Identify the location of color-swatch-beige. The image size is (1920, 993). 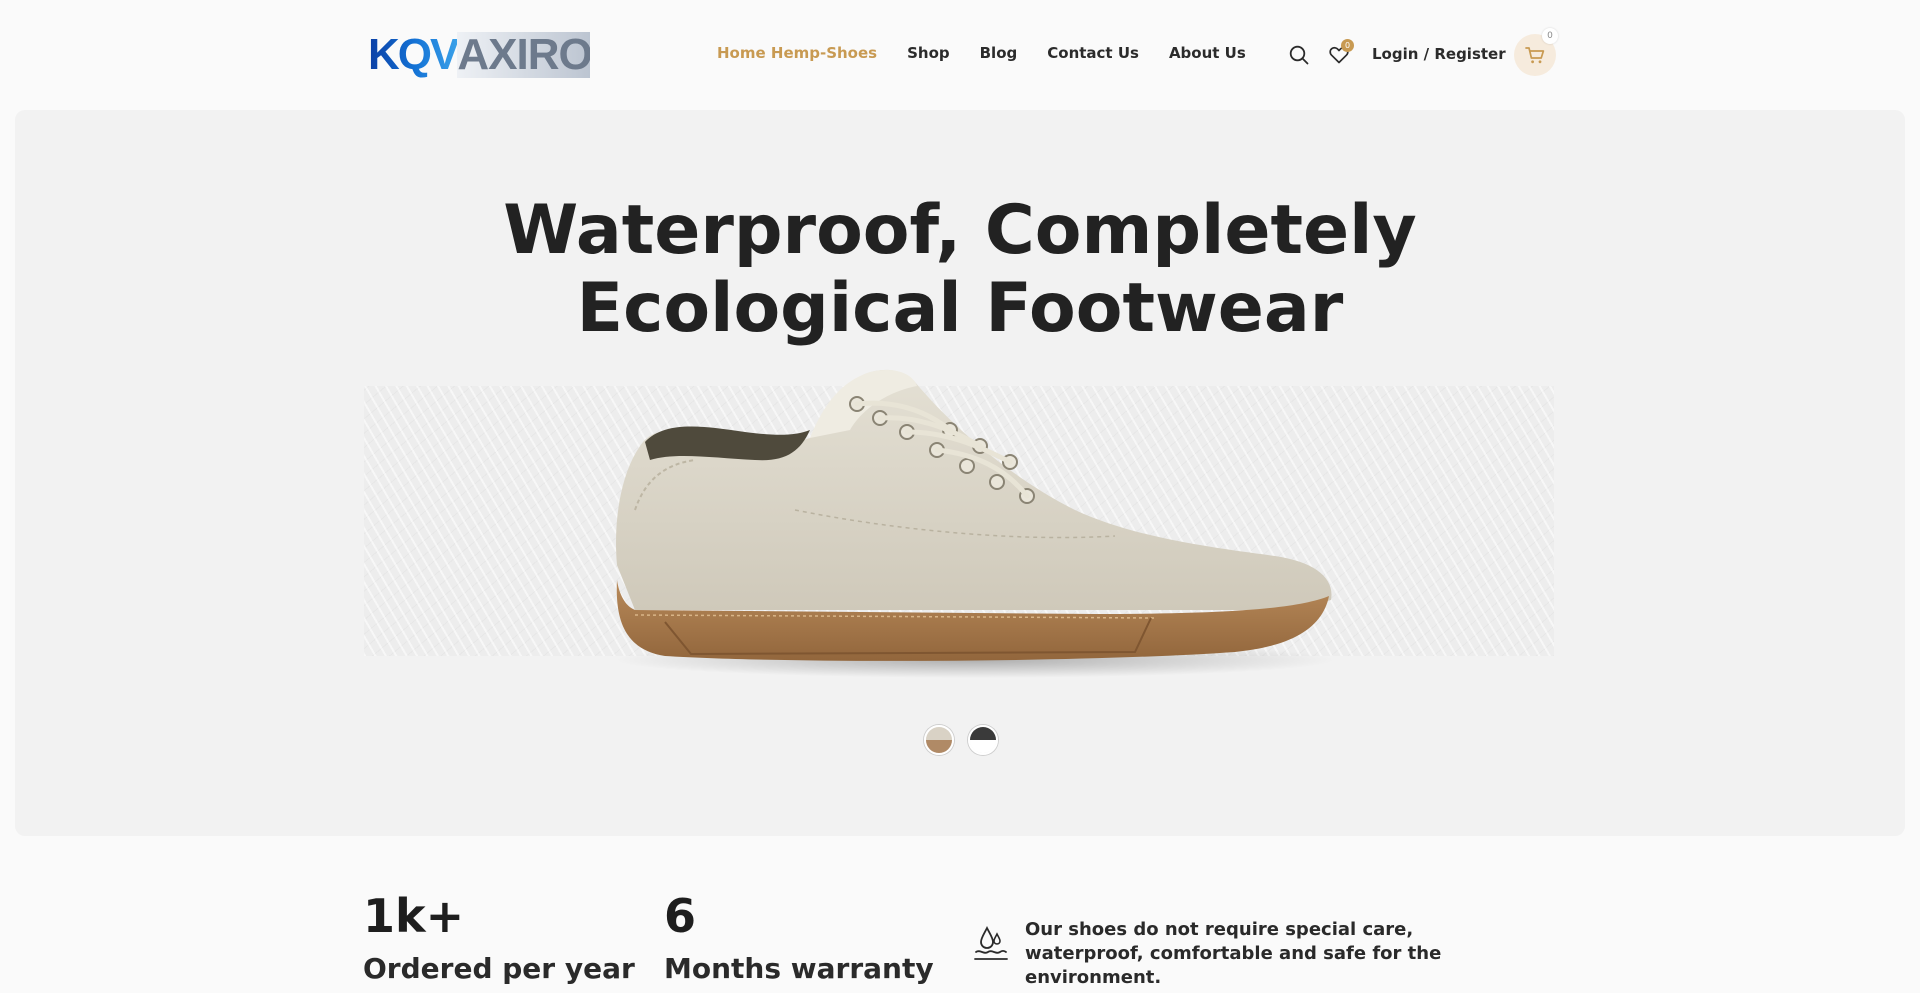
(939, 740).